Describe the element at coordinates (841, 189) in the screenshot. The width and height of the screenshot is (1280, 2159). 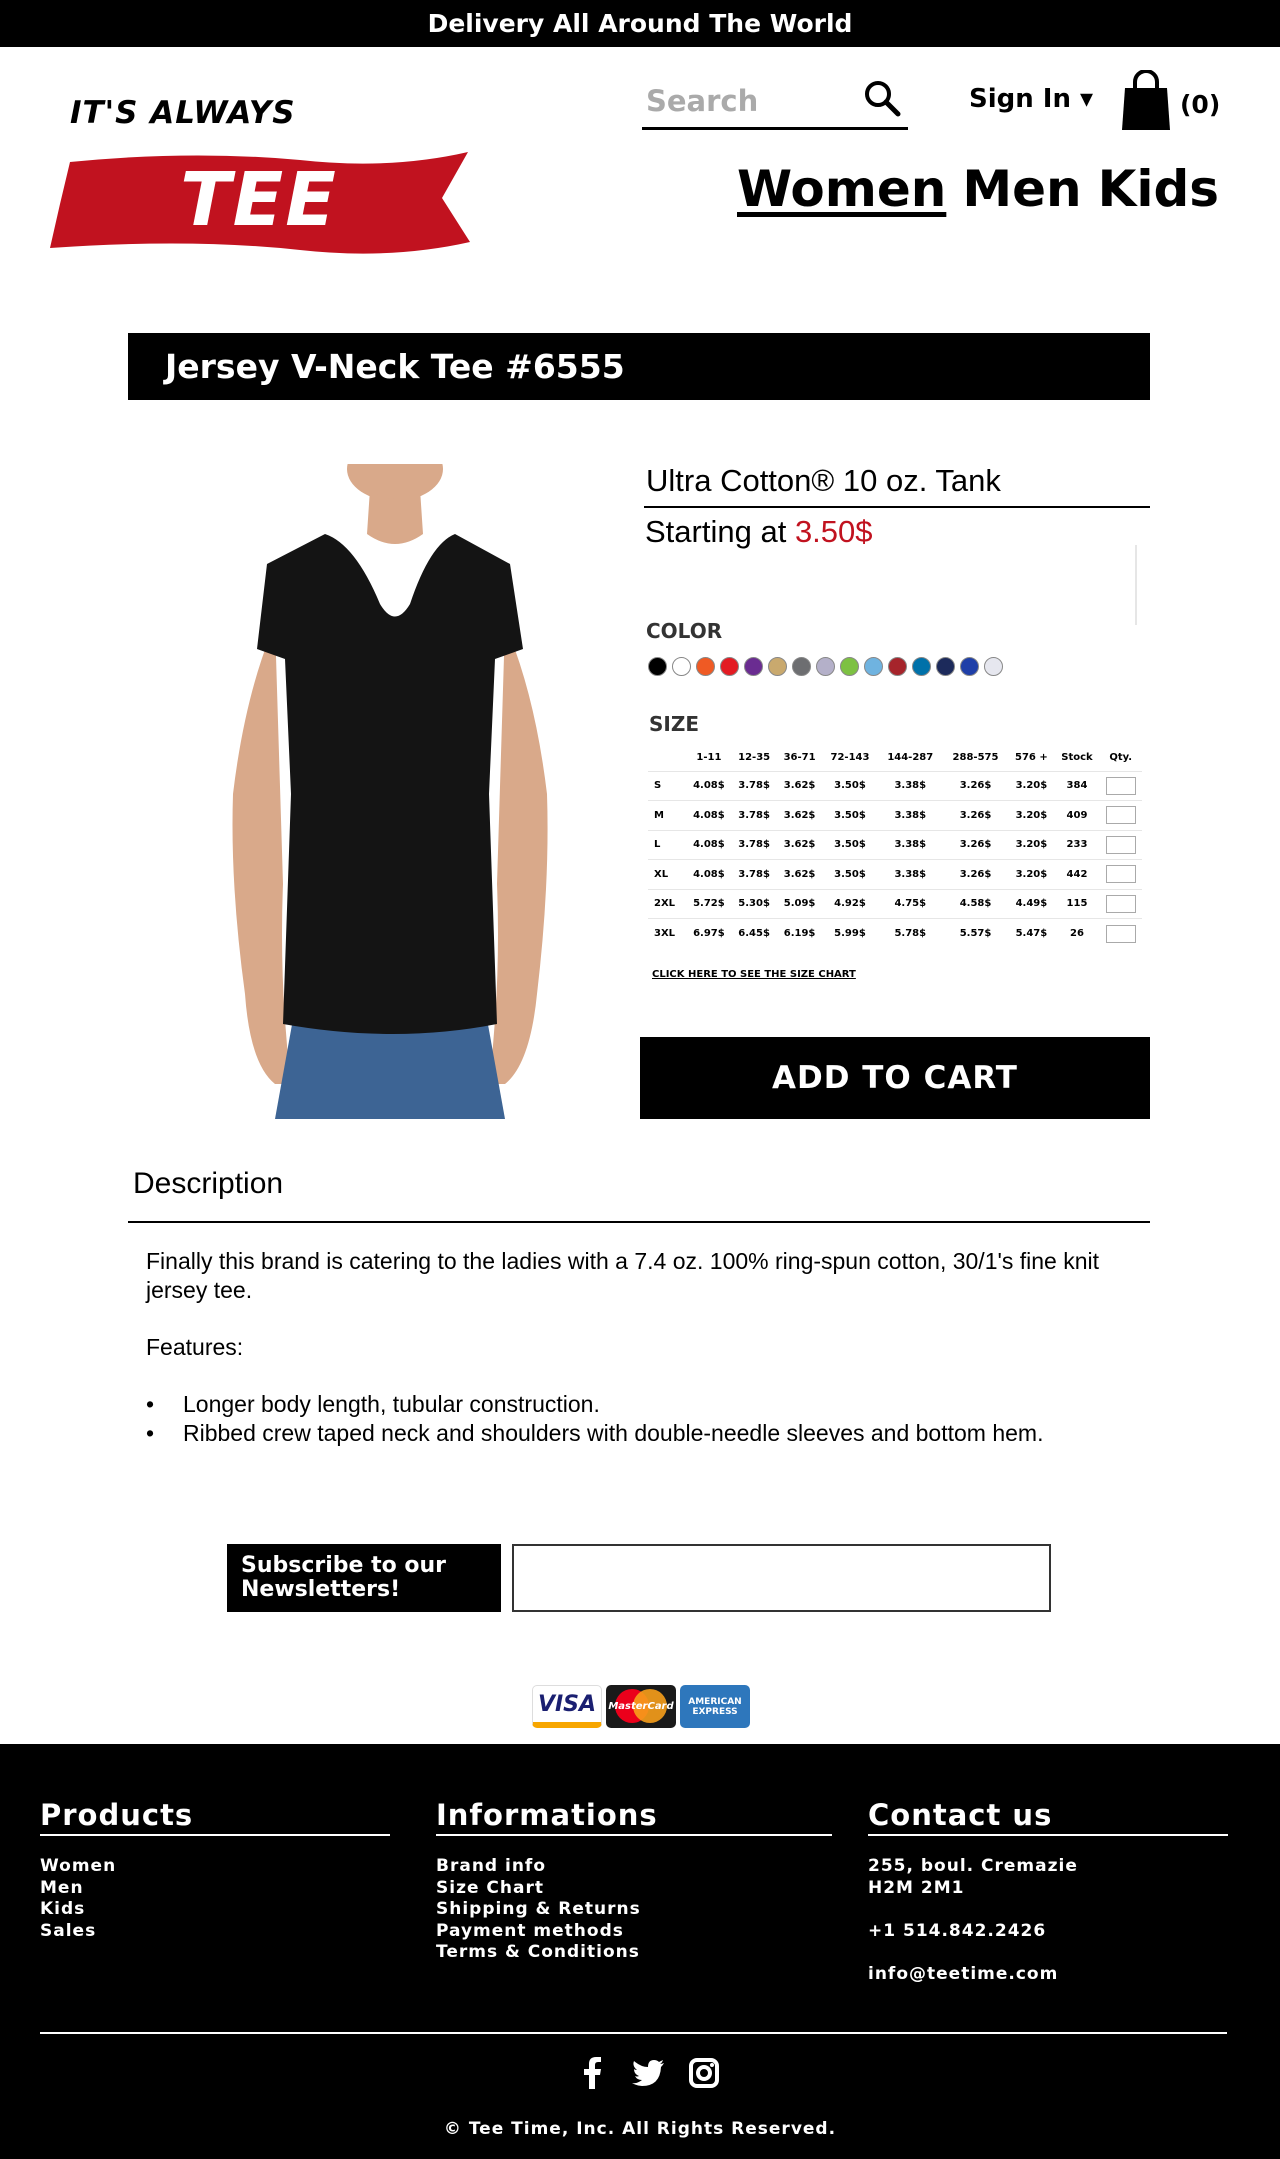
I see `nav-women: Women` at that location.